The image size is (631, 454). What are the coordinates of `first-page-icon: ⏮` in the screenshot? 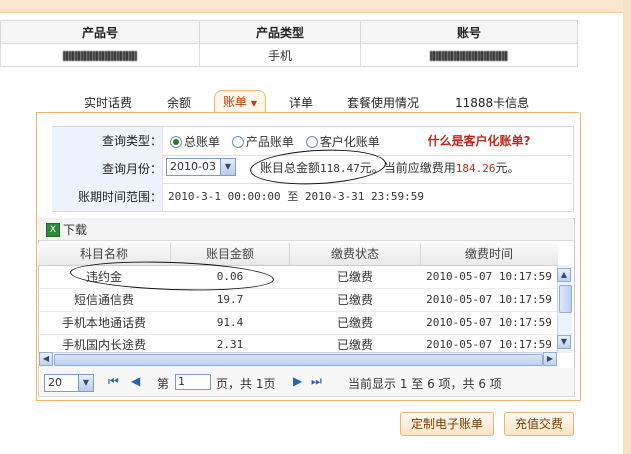 It's located at (113, 381).